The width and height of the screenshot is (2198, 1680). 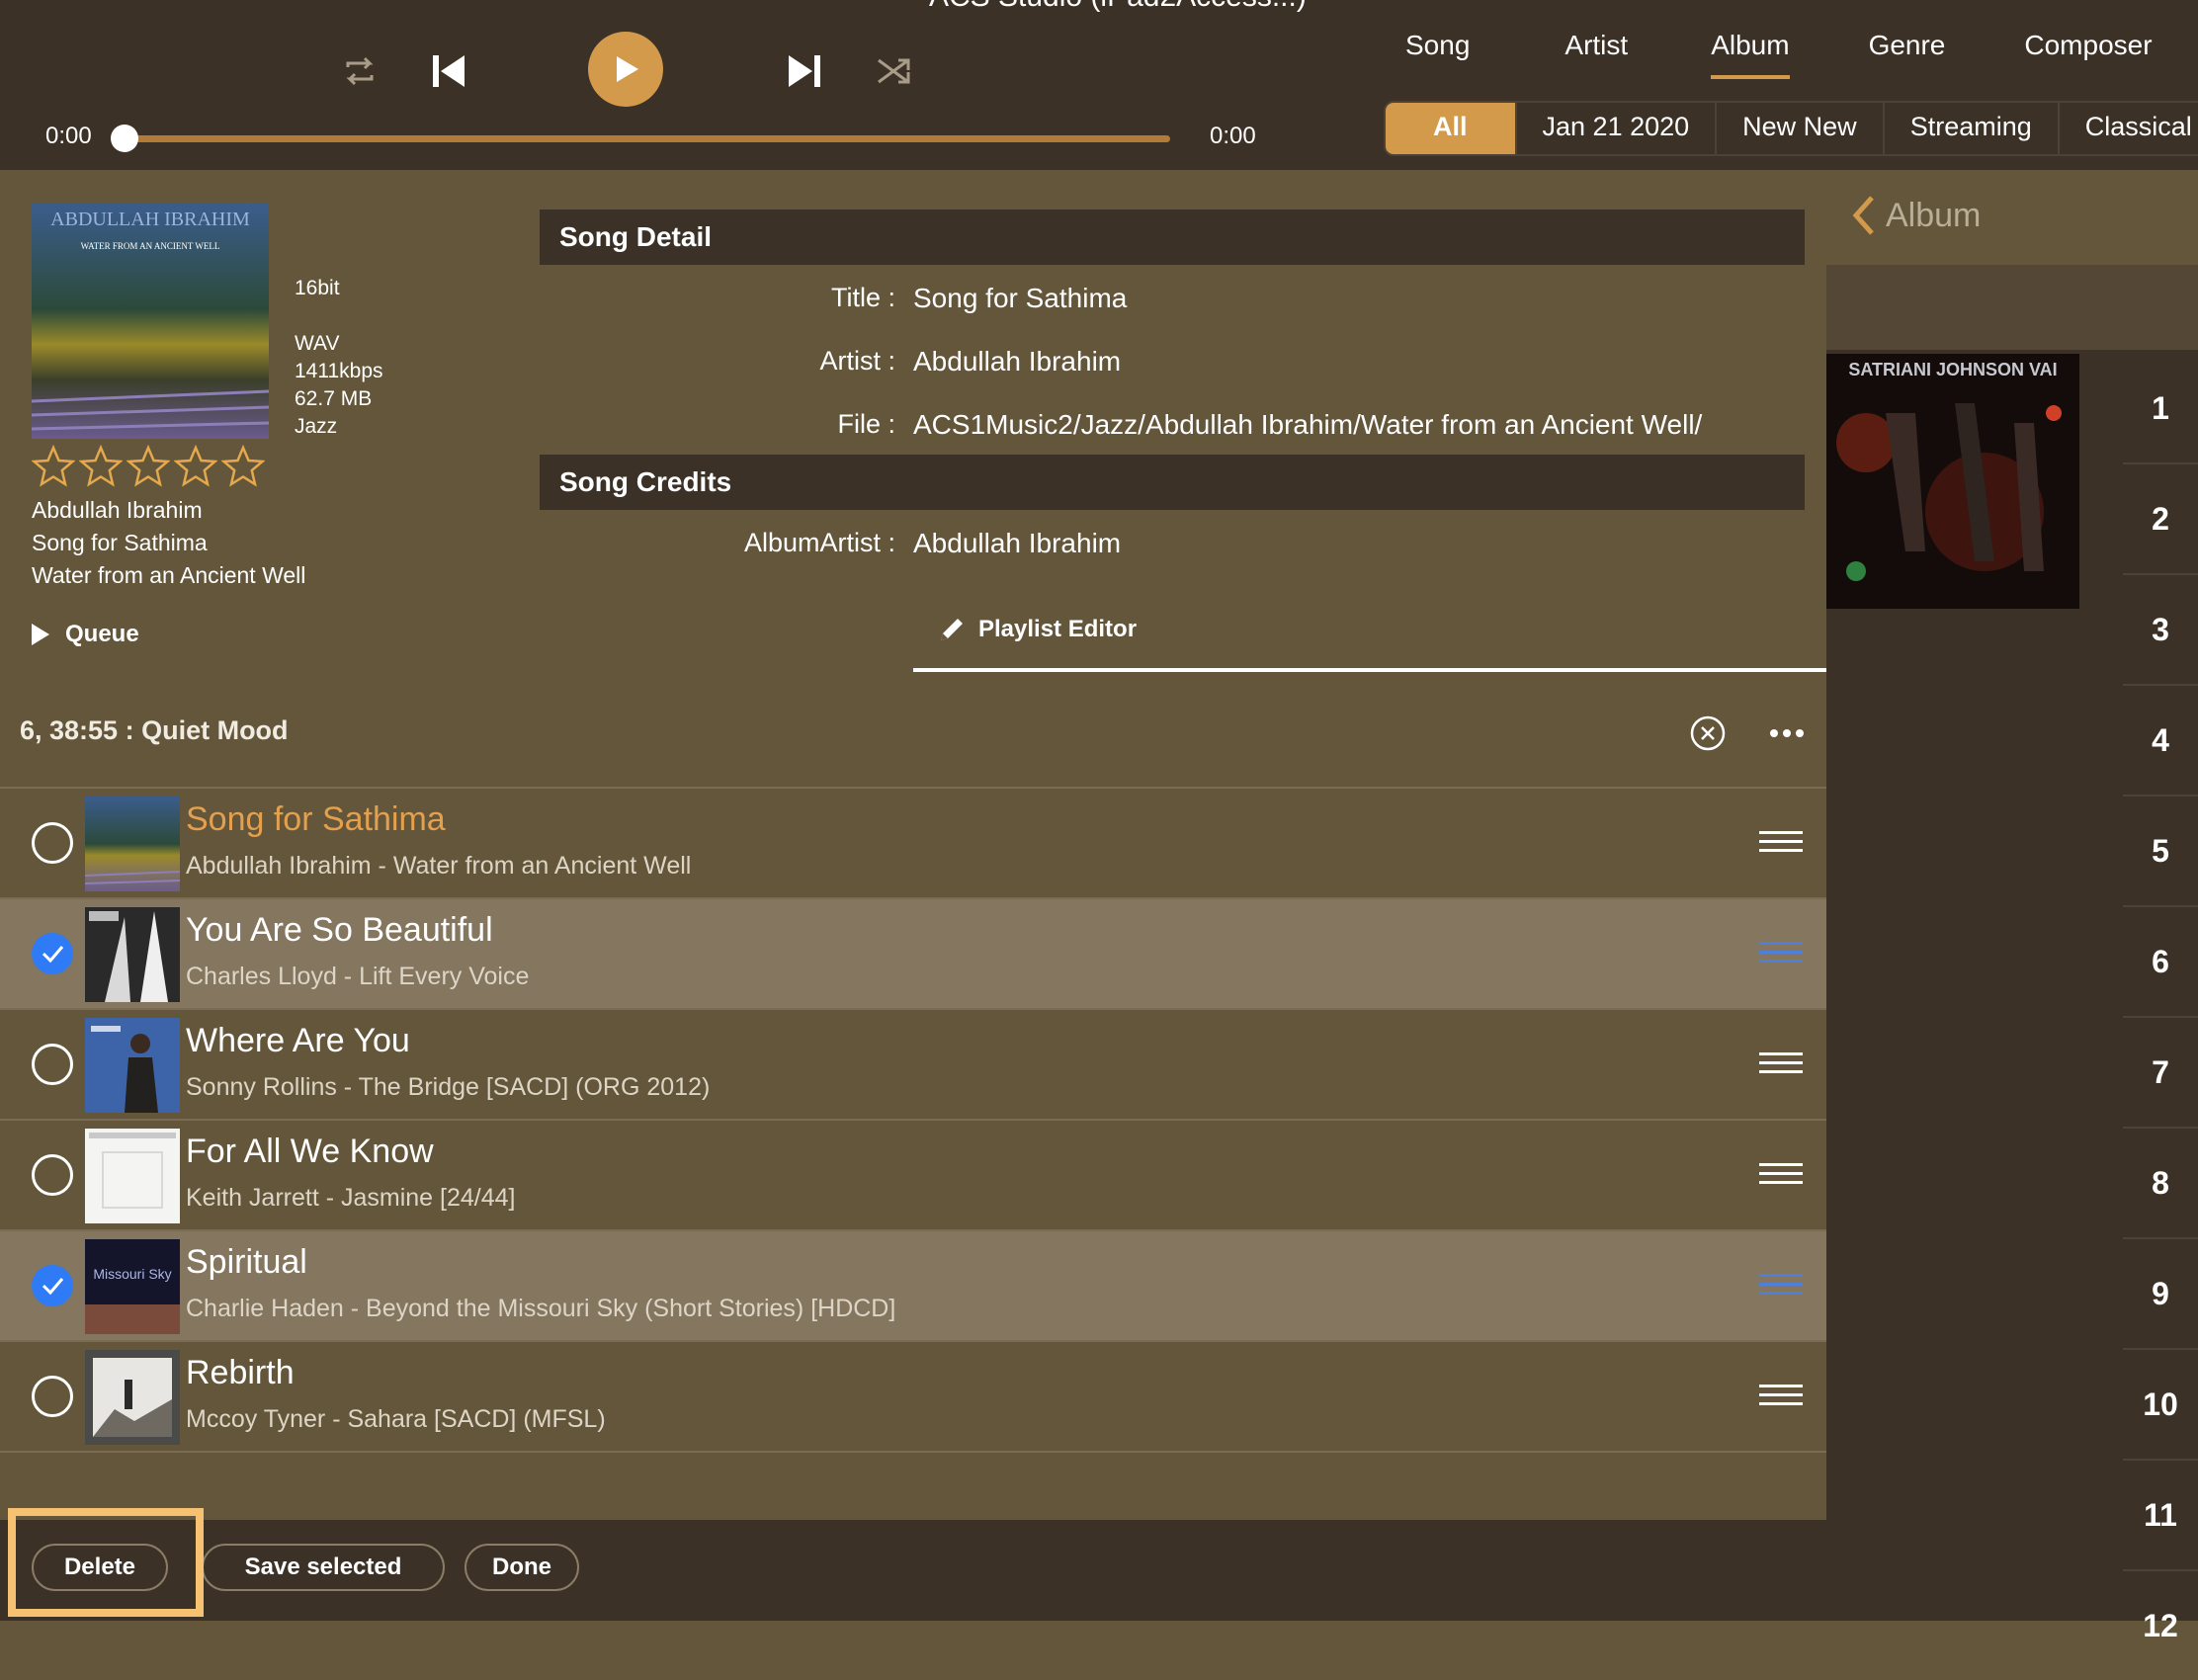 I want to click on shuffle-icon, so click(x=894, y=71).